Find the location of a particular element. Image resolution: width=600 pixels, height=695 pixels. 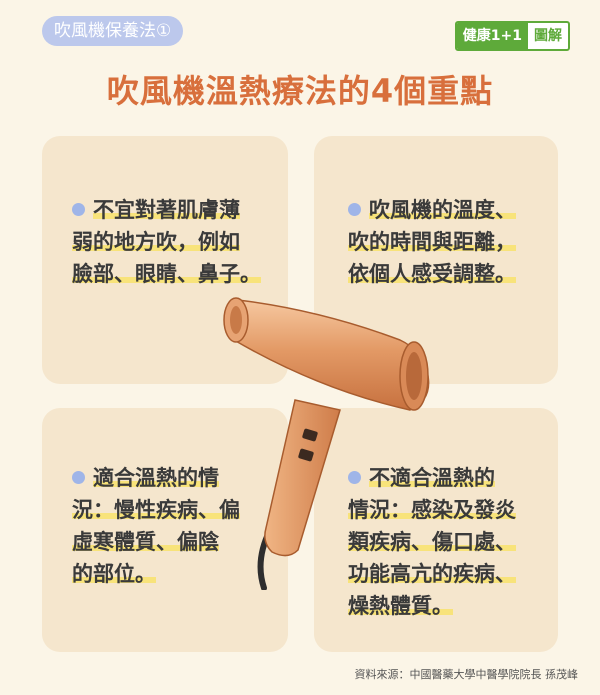

brand-logo: 健康1+1 圖解 is located at coordinates (512, 36).